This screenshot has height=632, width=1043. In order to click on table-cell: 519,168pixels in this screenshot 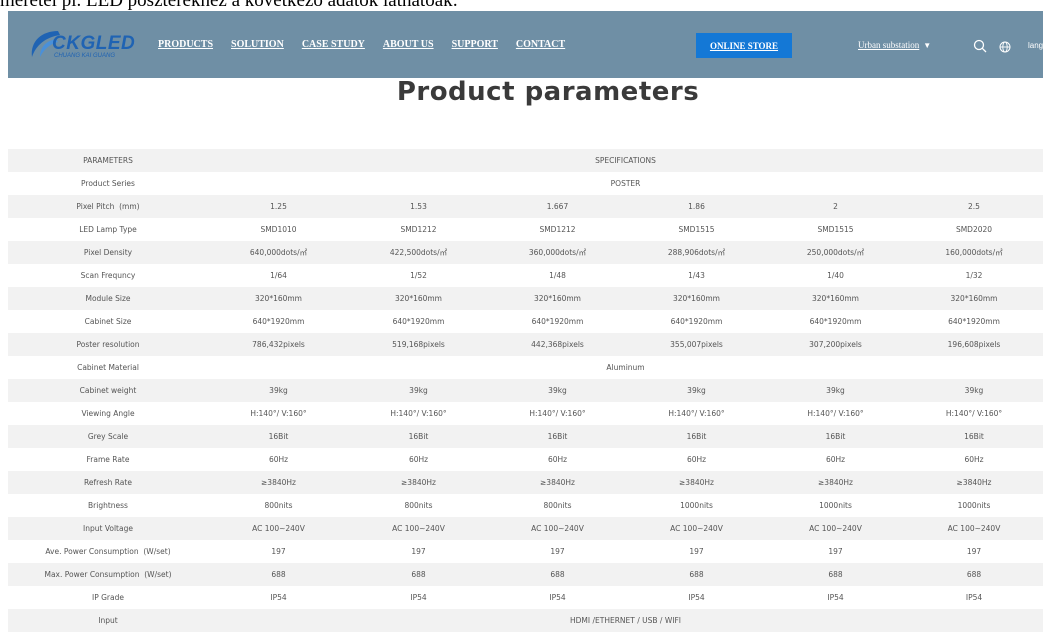, I will do `click(418, 344)`.